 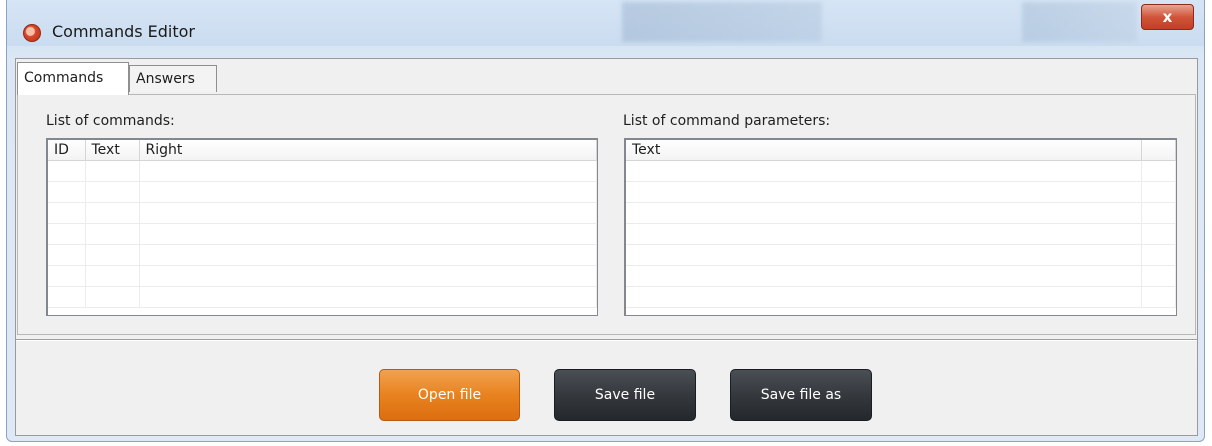 I want to click on parameters-list-label: List of command parameters:, so click(x=727, y=121).